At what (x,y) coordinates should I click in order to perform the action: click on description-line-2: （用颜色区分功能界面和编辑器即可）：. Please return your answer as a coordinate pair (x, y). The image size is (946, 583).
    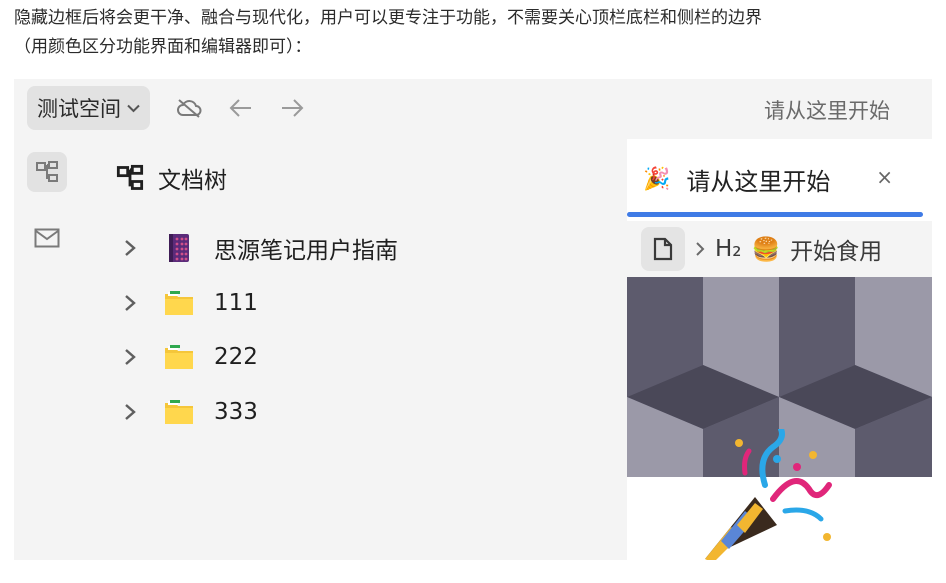
    Looking at the image, I should click on (163, 47).